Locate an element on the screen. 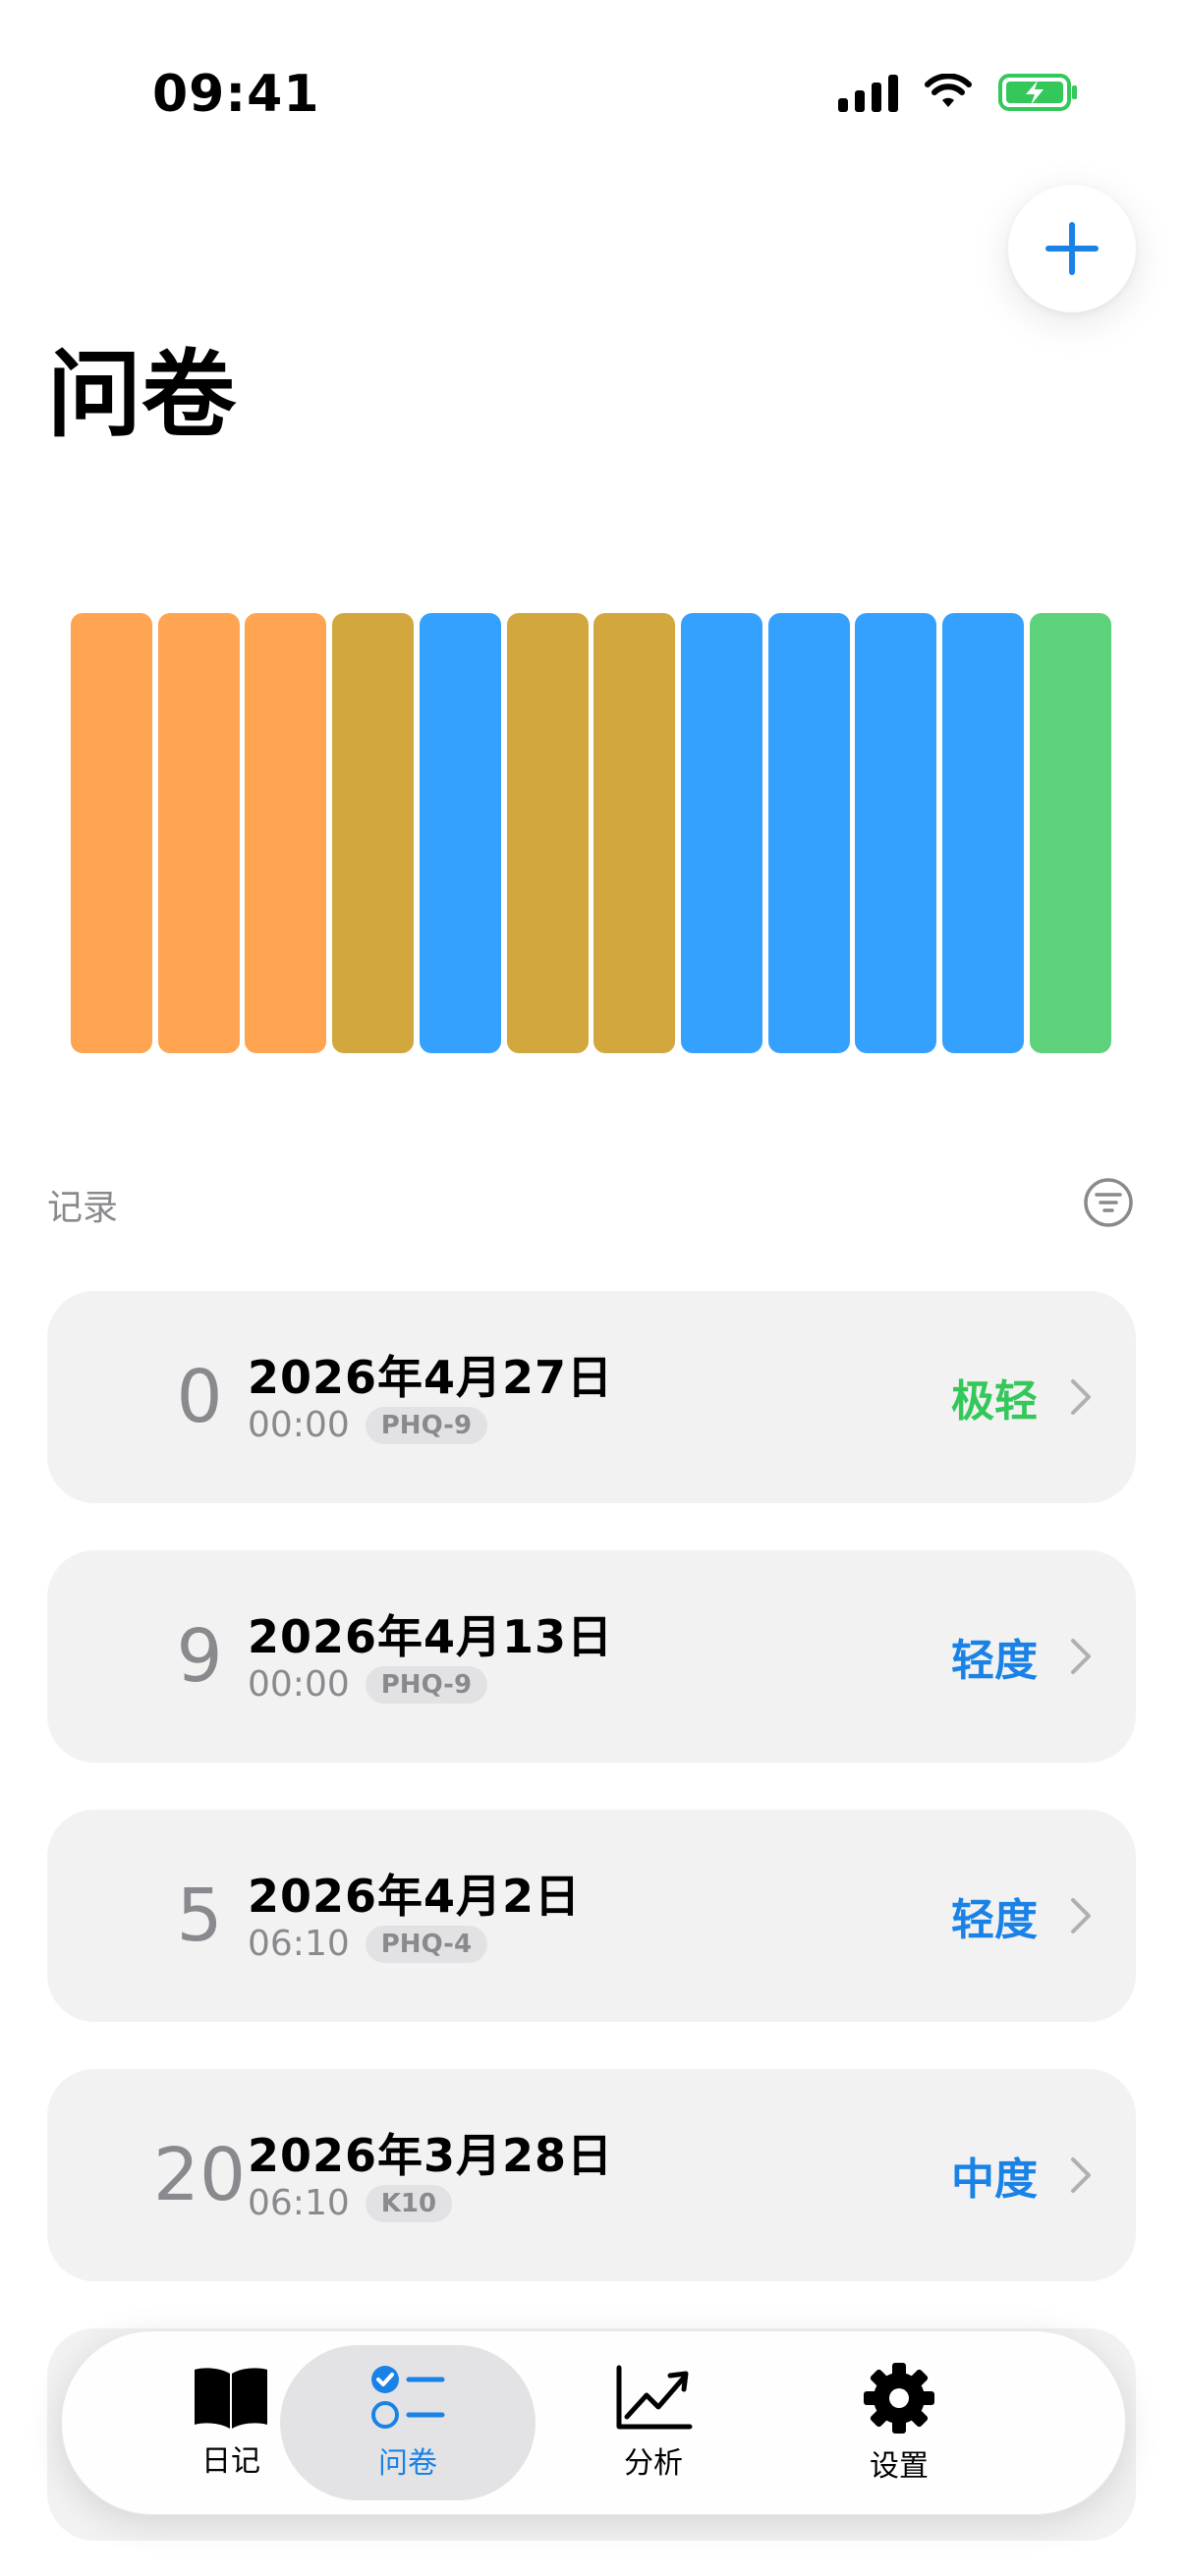 This screenshot has width=1185, height=2576. status-icons is located at coordinates (959, 92).